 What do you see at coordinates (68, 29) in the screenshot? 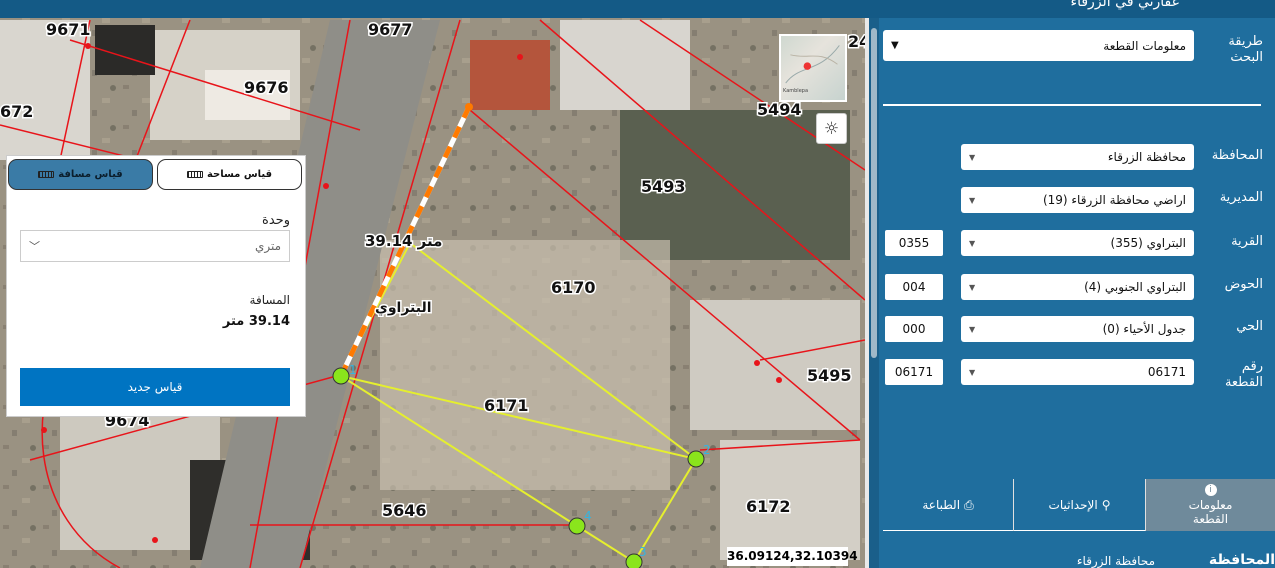
I see `parcel-label: 9671` at bounding box center [68, 29].